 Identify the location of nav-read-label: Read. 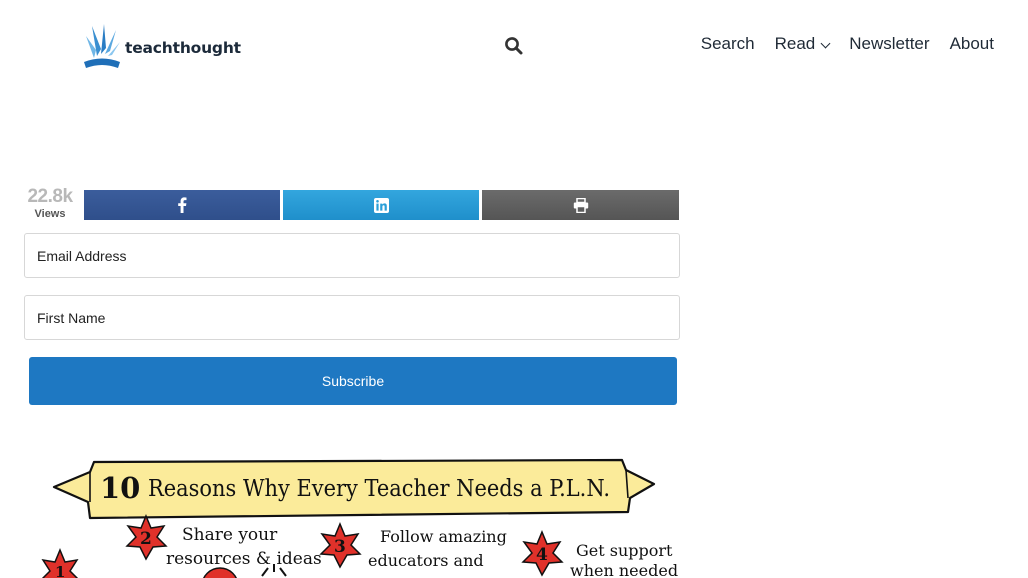
(795, 43).